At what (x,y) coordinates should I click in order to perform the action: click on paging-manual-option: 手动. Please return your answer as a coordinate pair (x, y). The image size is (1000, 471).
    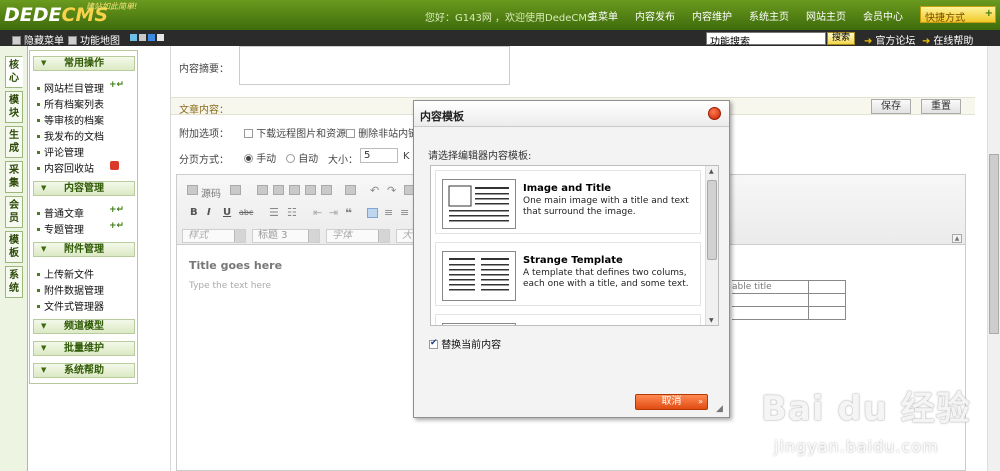
    Looking at the image, I should click on (260, 157).